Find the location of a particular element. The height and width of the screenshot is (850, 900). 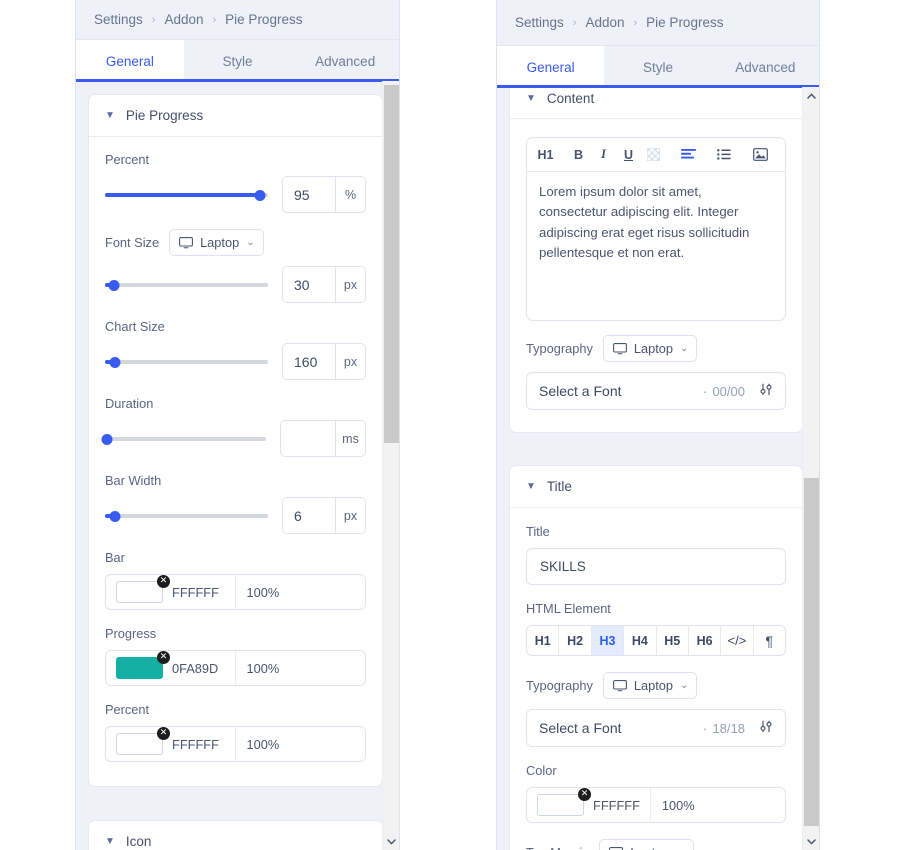

color-opacity-title: 100% is located at coordinates (718, 805).